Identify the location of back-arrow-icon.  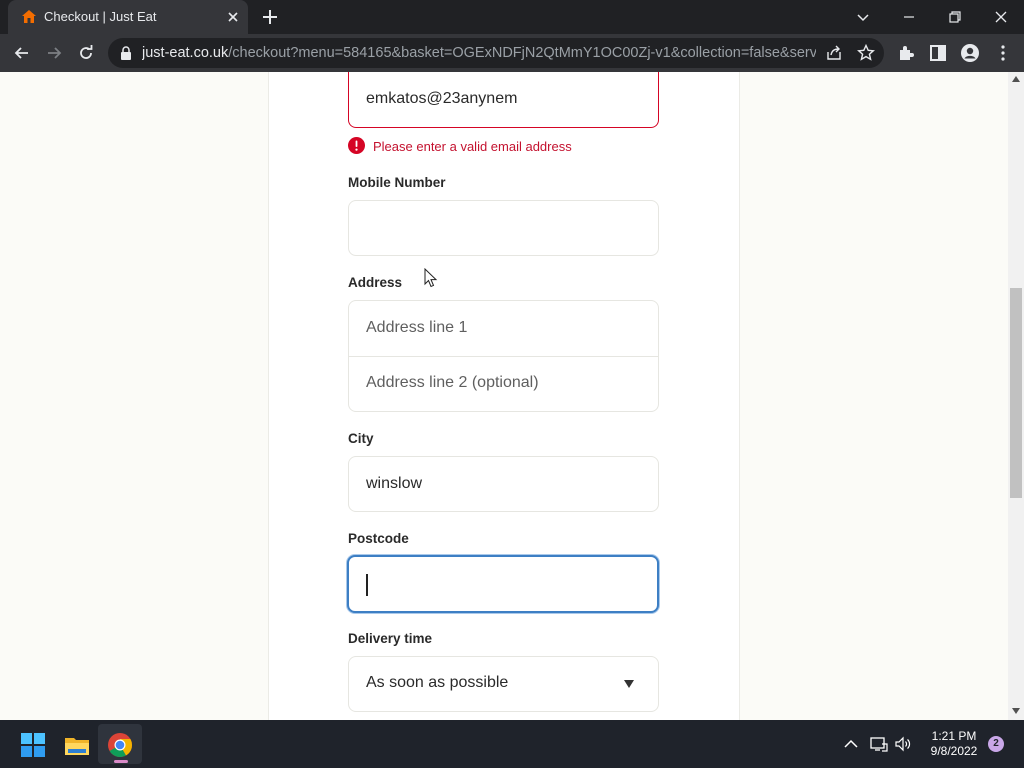
(22, 53).